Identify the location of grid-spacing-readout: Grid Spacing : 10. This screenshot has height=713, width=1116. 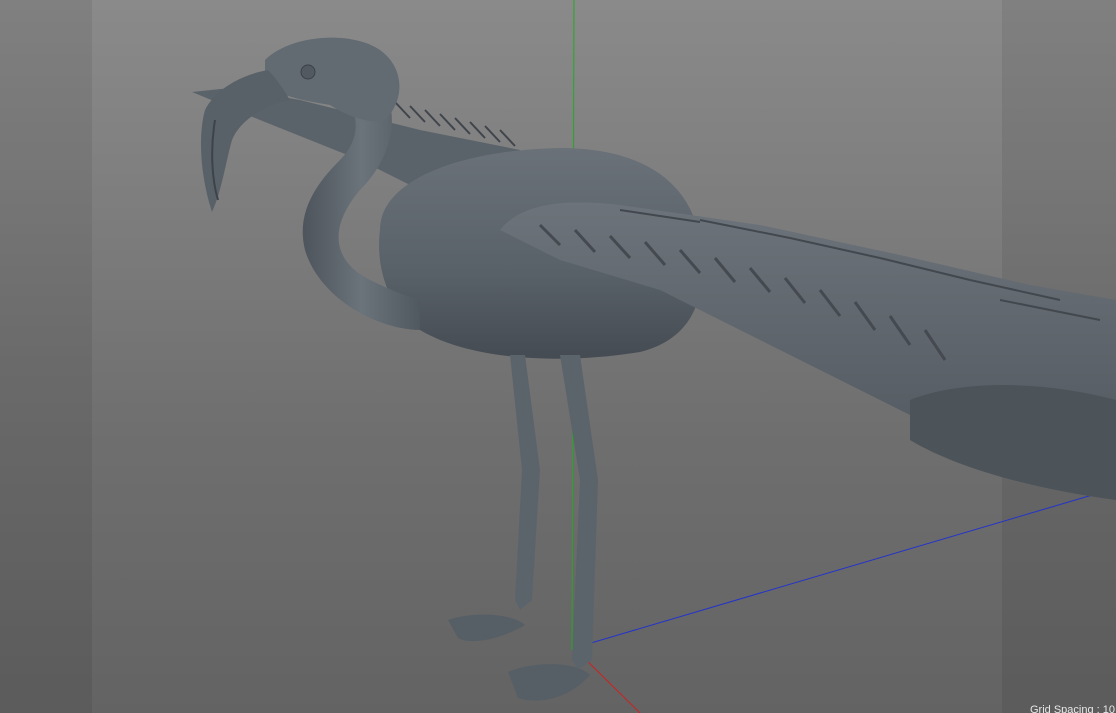
(1072, 708).